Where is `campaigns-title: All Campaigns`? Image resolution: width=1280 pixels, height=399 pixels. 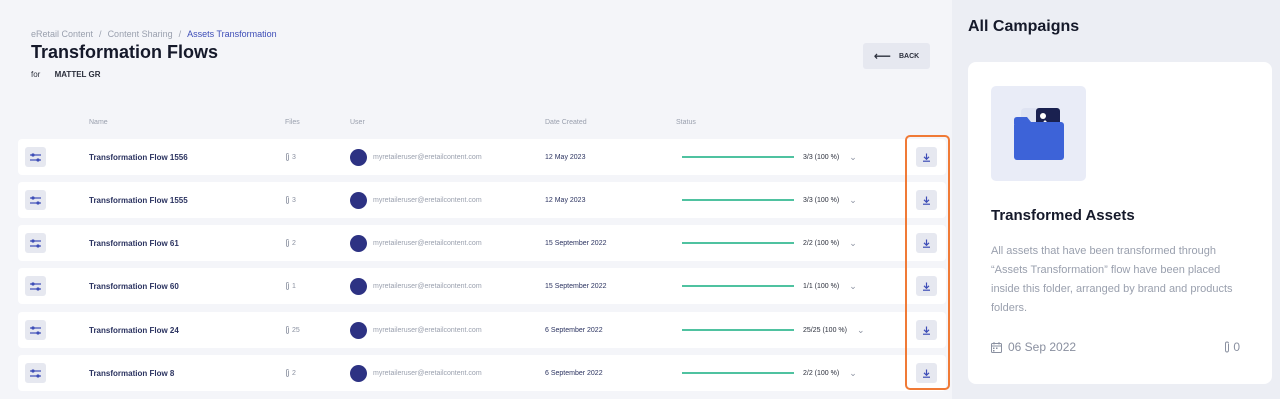
campaigns-title: All Campaigns is located at coordinates (1024, 26).